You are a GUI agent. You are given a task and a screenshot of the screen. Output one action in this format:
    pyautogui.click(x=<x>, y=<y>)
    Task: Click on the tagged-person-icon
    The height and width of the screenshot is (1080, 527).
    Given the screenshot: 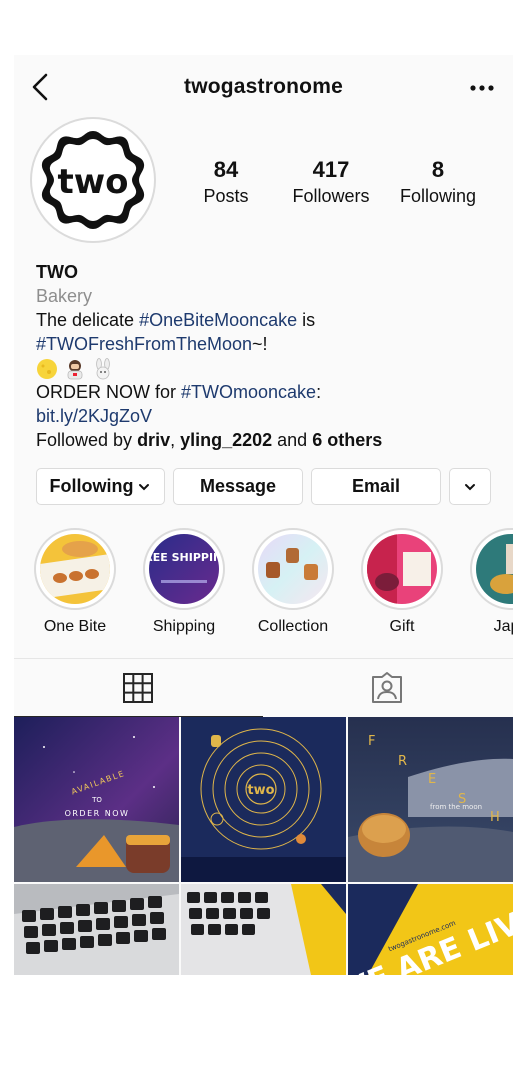 What is the action you would take?
    pyautogui.click(x=387, y=687)
    